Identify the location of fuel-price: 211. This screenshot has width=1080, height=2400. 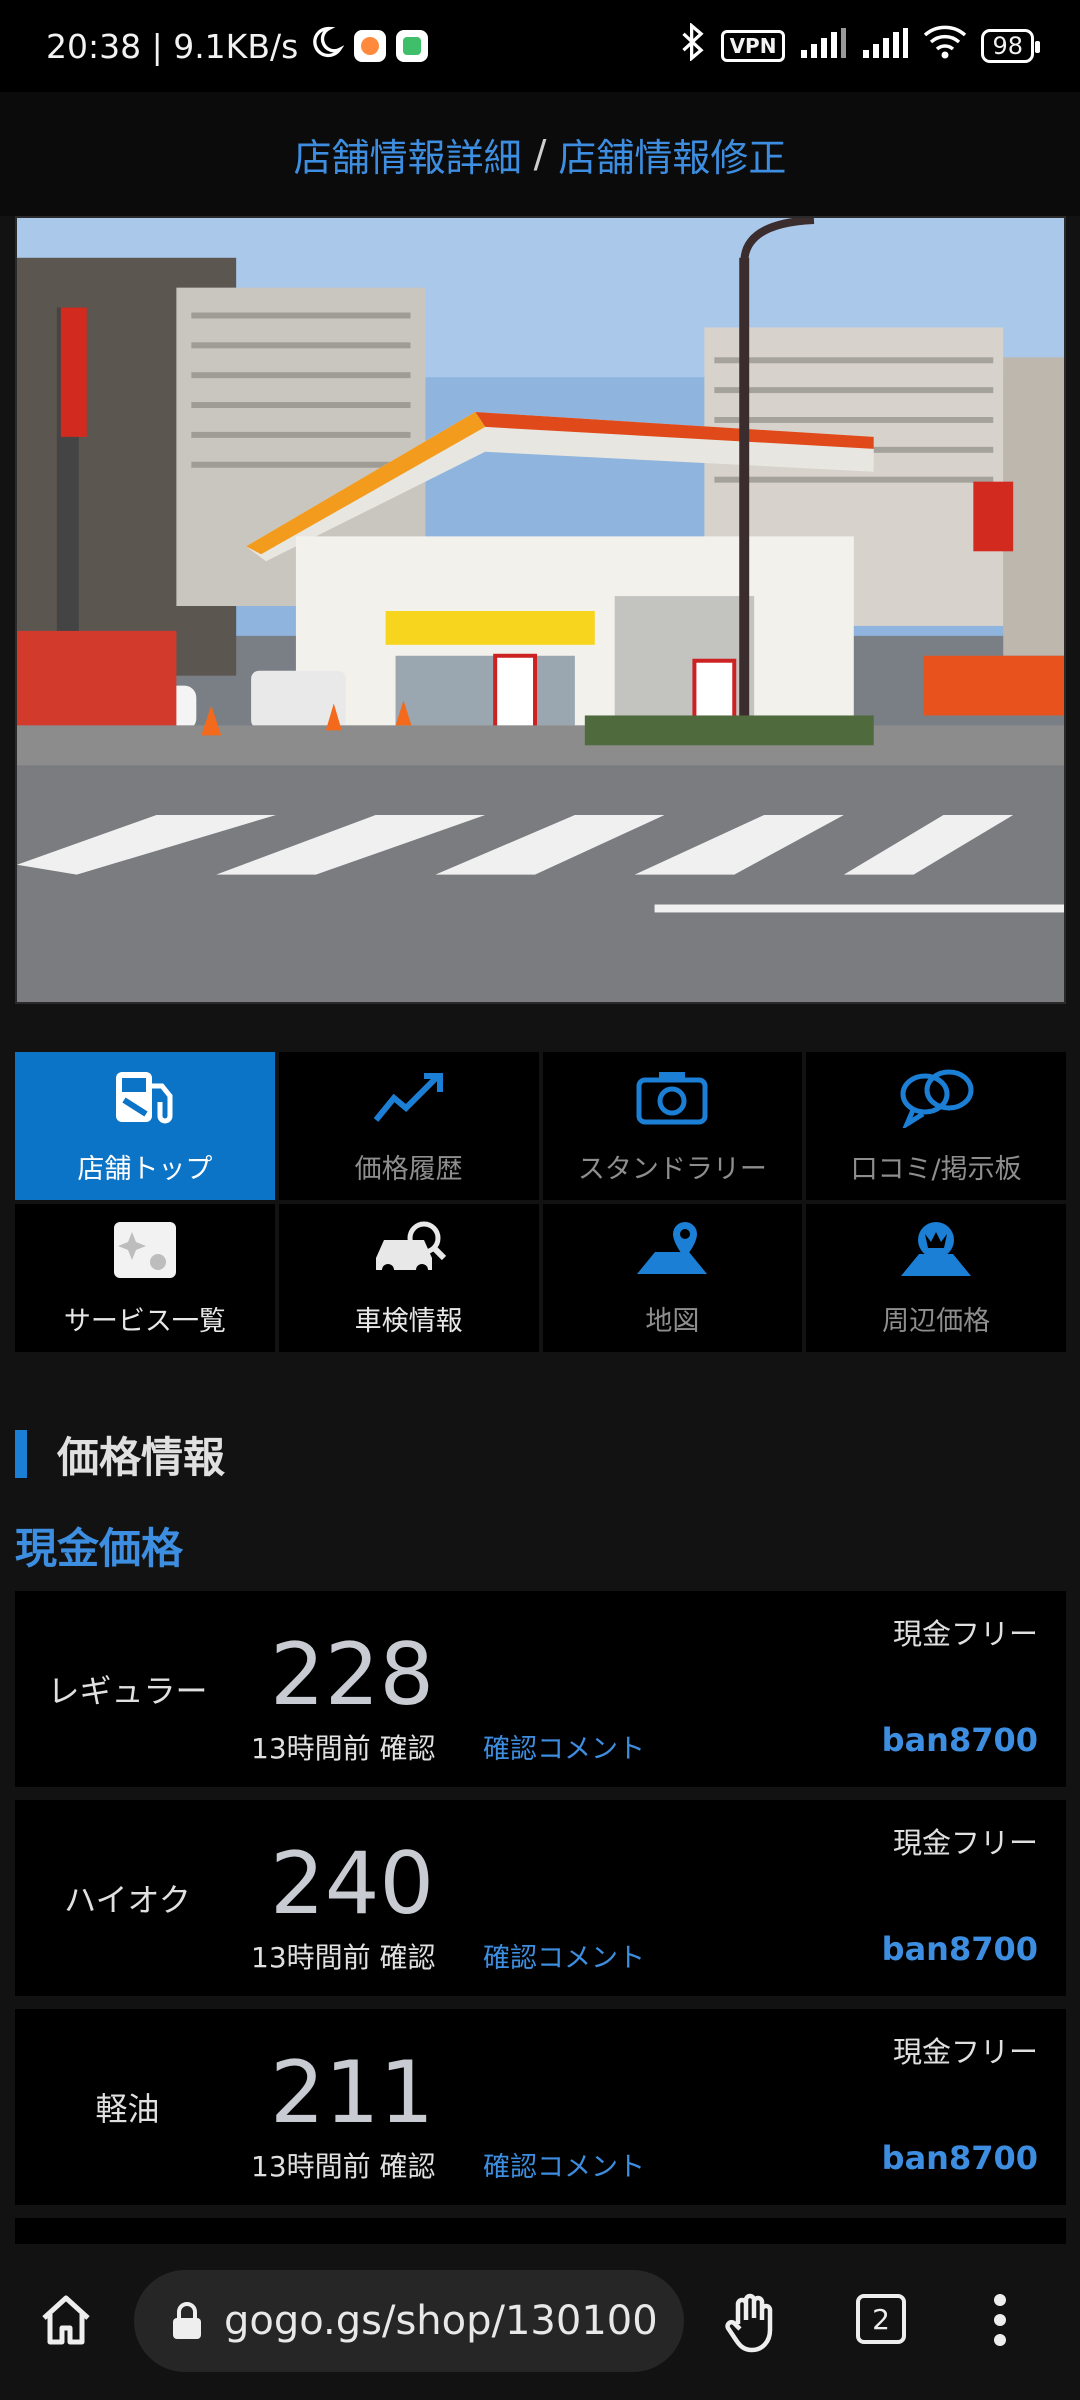
(352, 2093).